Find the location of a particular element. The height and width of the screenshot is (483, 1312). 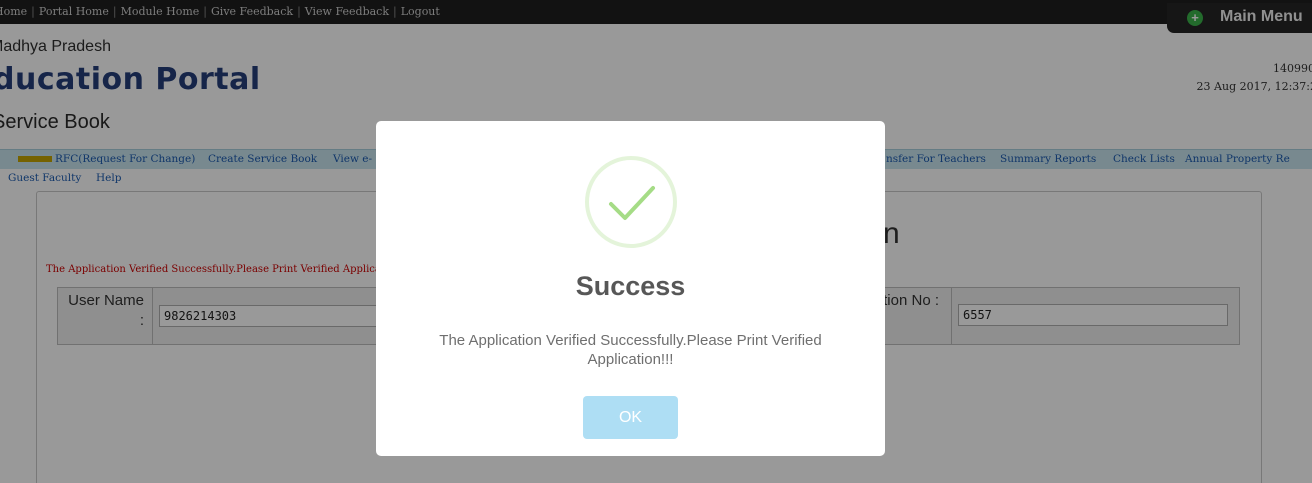

dialog-title: Success is located at coordinates (630, 286).